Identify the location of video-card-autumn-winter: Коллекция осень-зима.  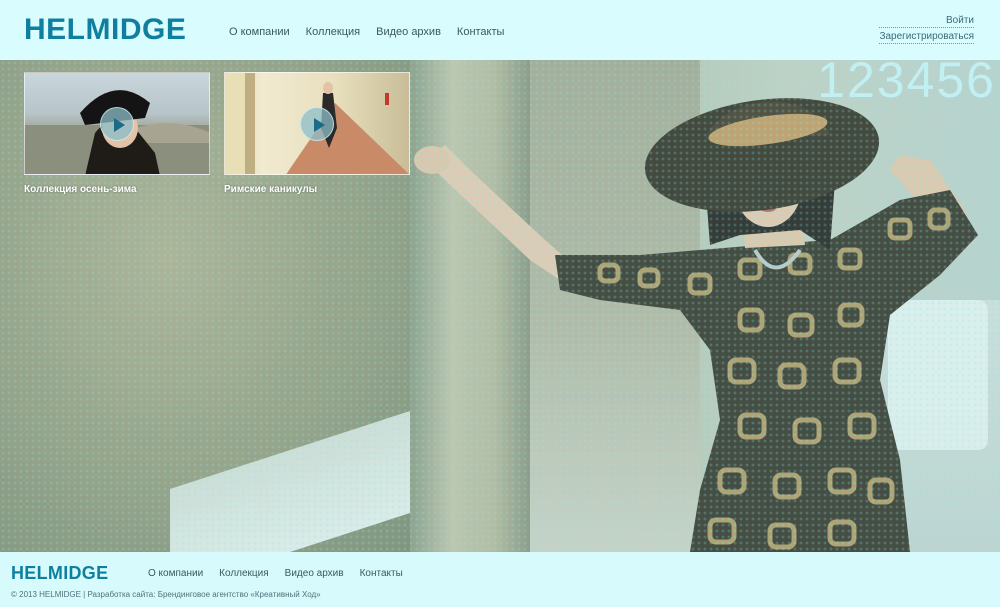
(117, 133).